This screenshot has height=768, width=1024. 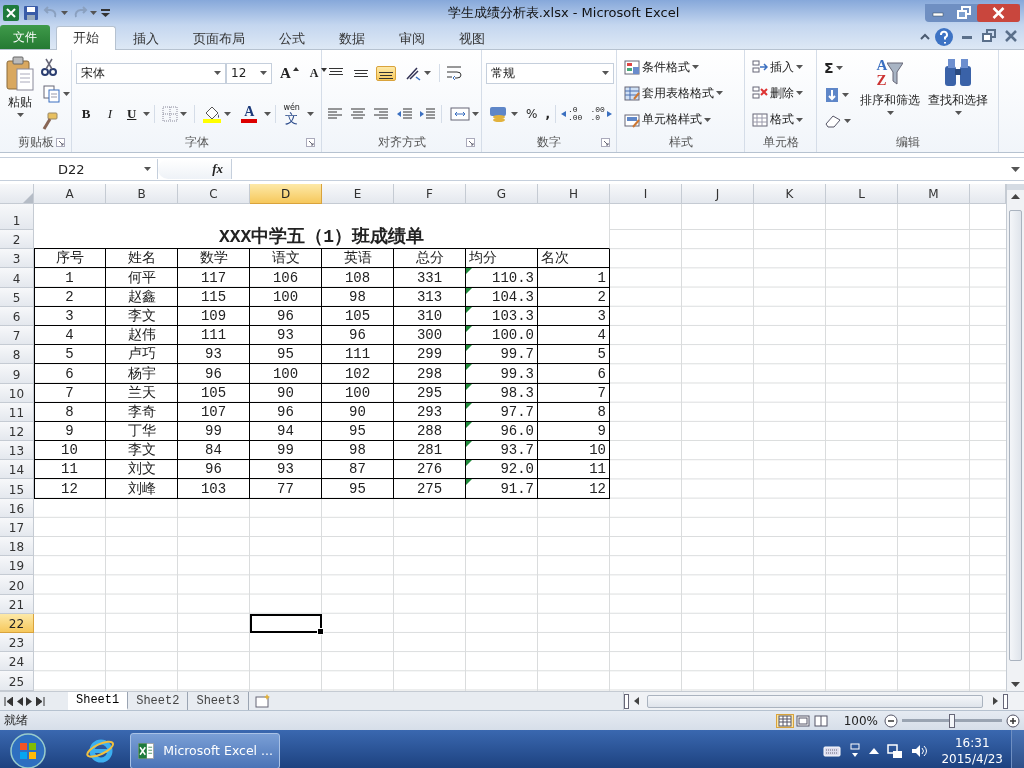 I want to click on save-icon, so click(x=31, y=12).